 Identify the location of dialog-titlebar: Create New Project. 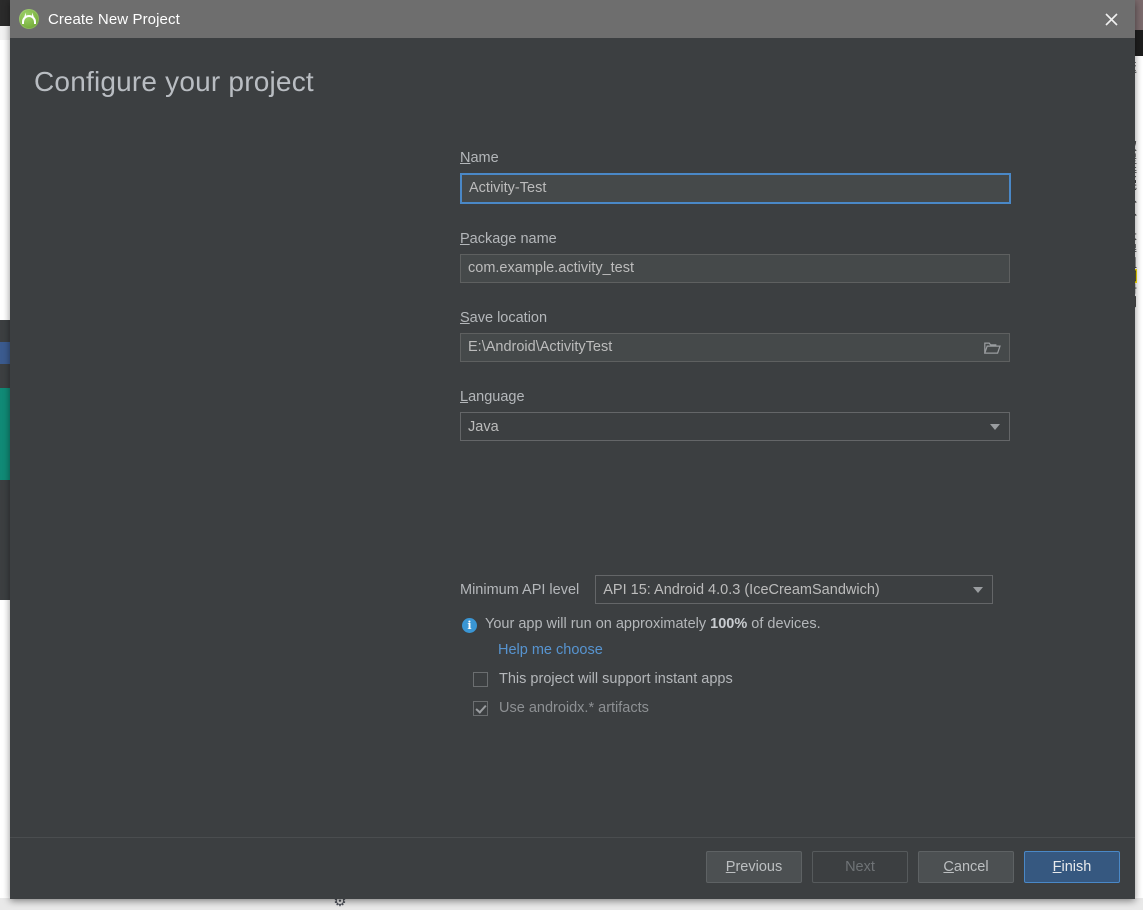
(572, 19).